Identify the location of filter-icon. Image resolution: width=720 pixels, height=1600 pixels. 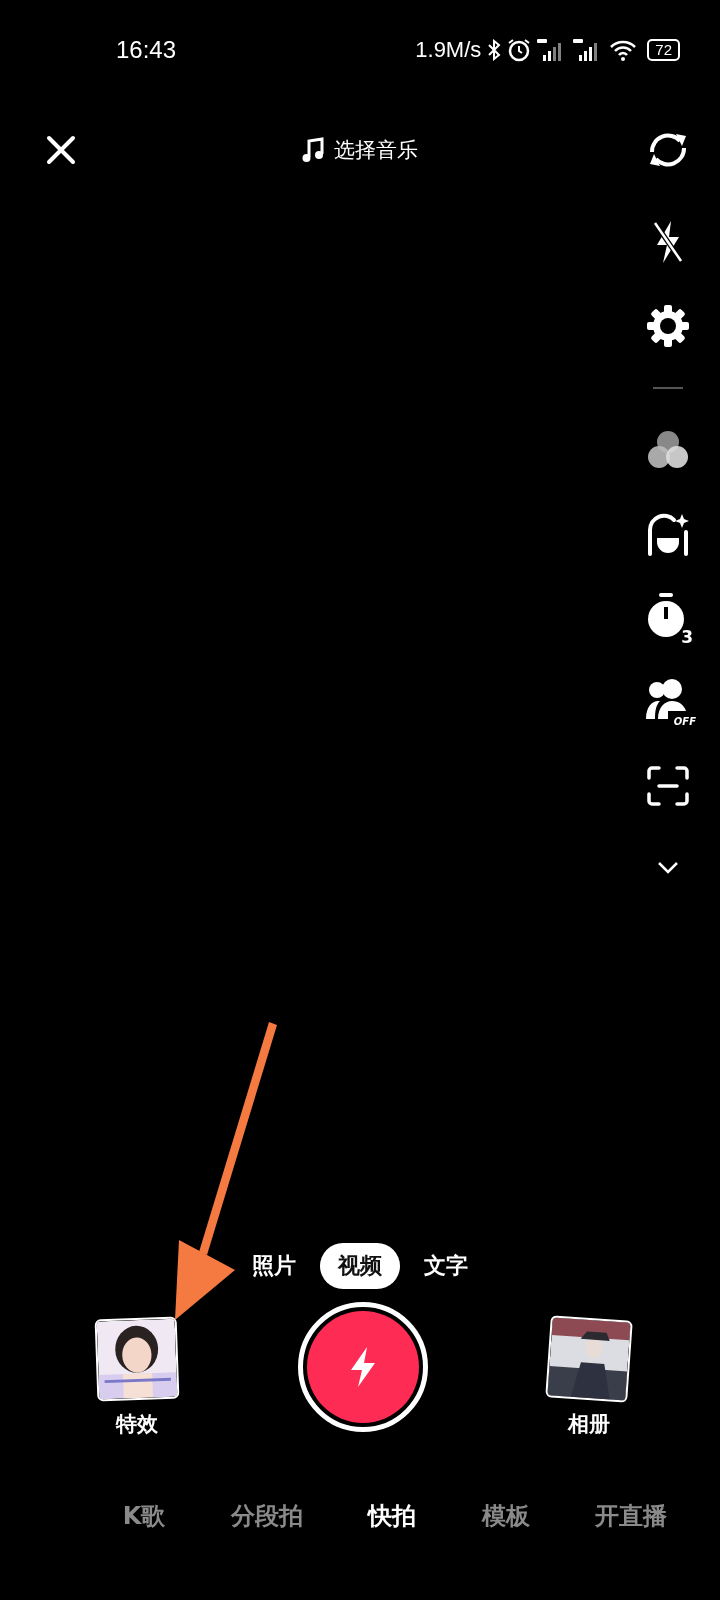
(668, 450).